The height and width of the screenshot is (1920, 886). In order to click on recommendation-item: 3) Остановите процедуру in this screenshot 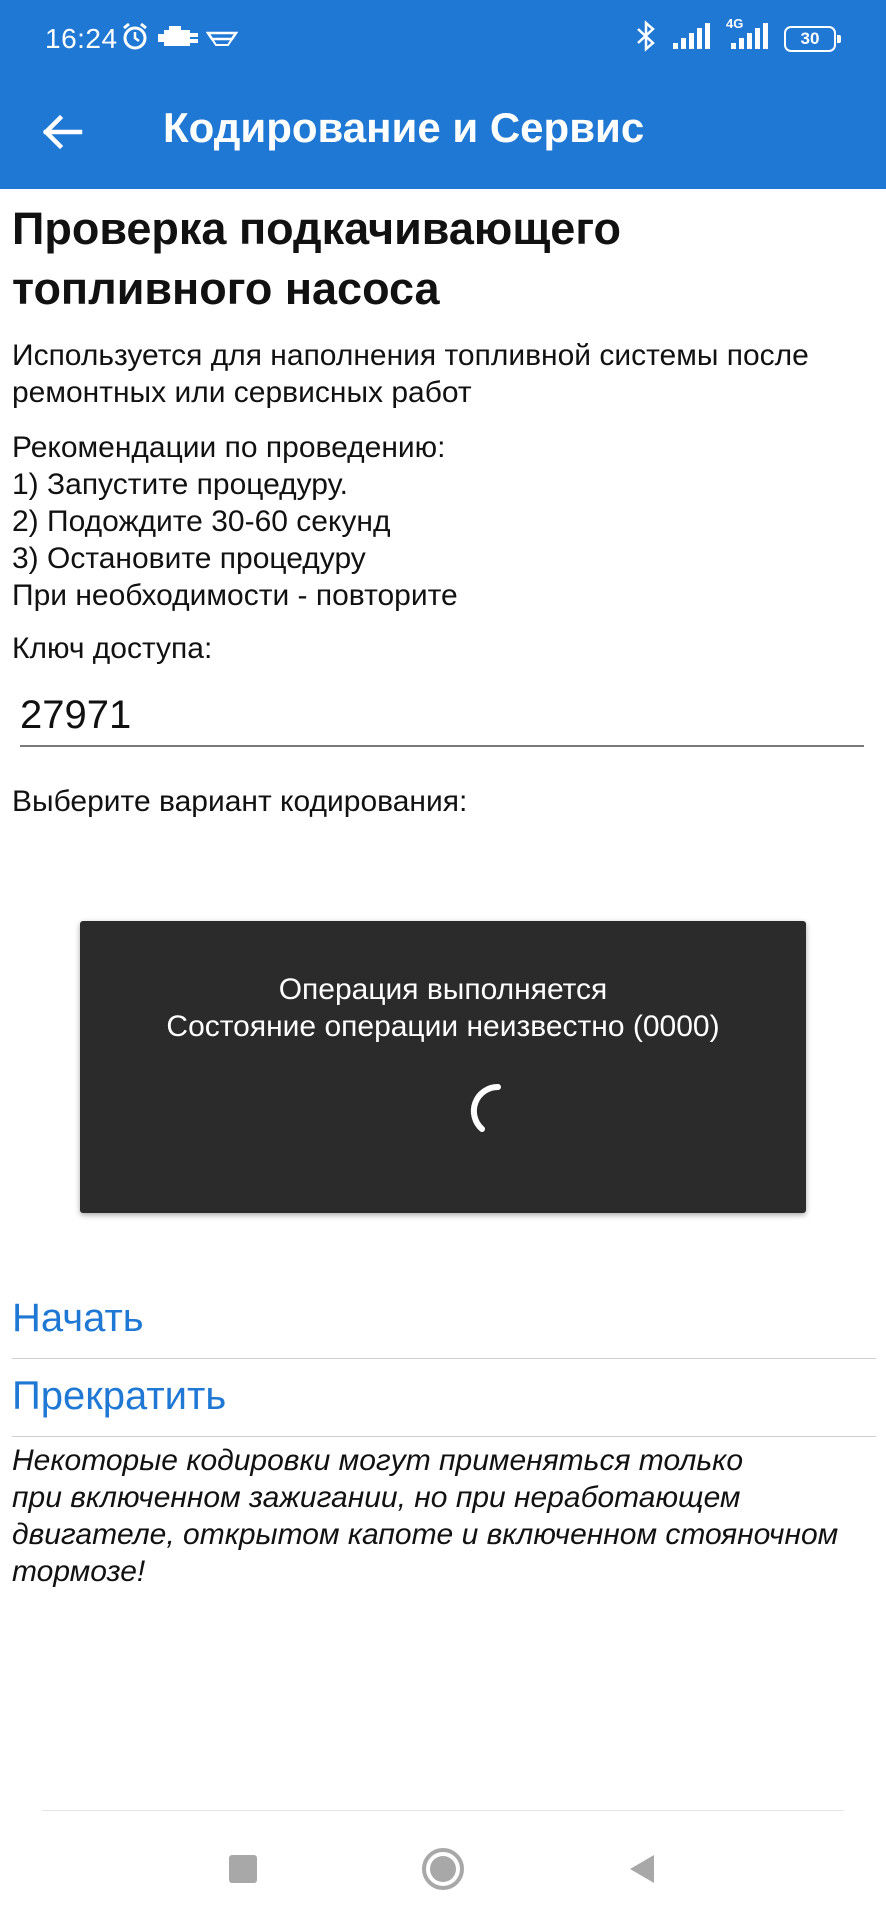, I will do `click(189, 558)`.